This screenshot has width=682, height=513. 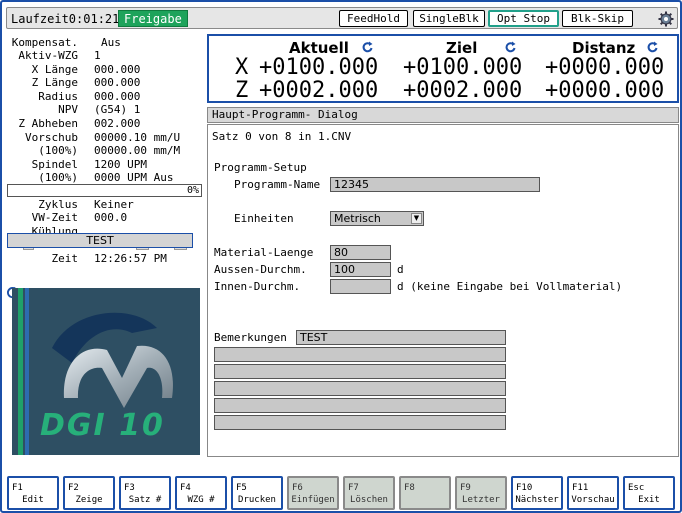 What do you see at coordinates (593, 493) in the screenshot?
I see `f11-preview-button: F11 Vorschau` at bounding box center [593, 493].